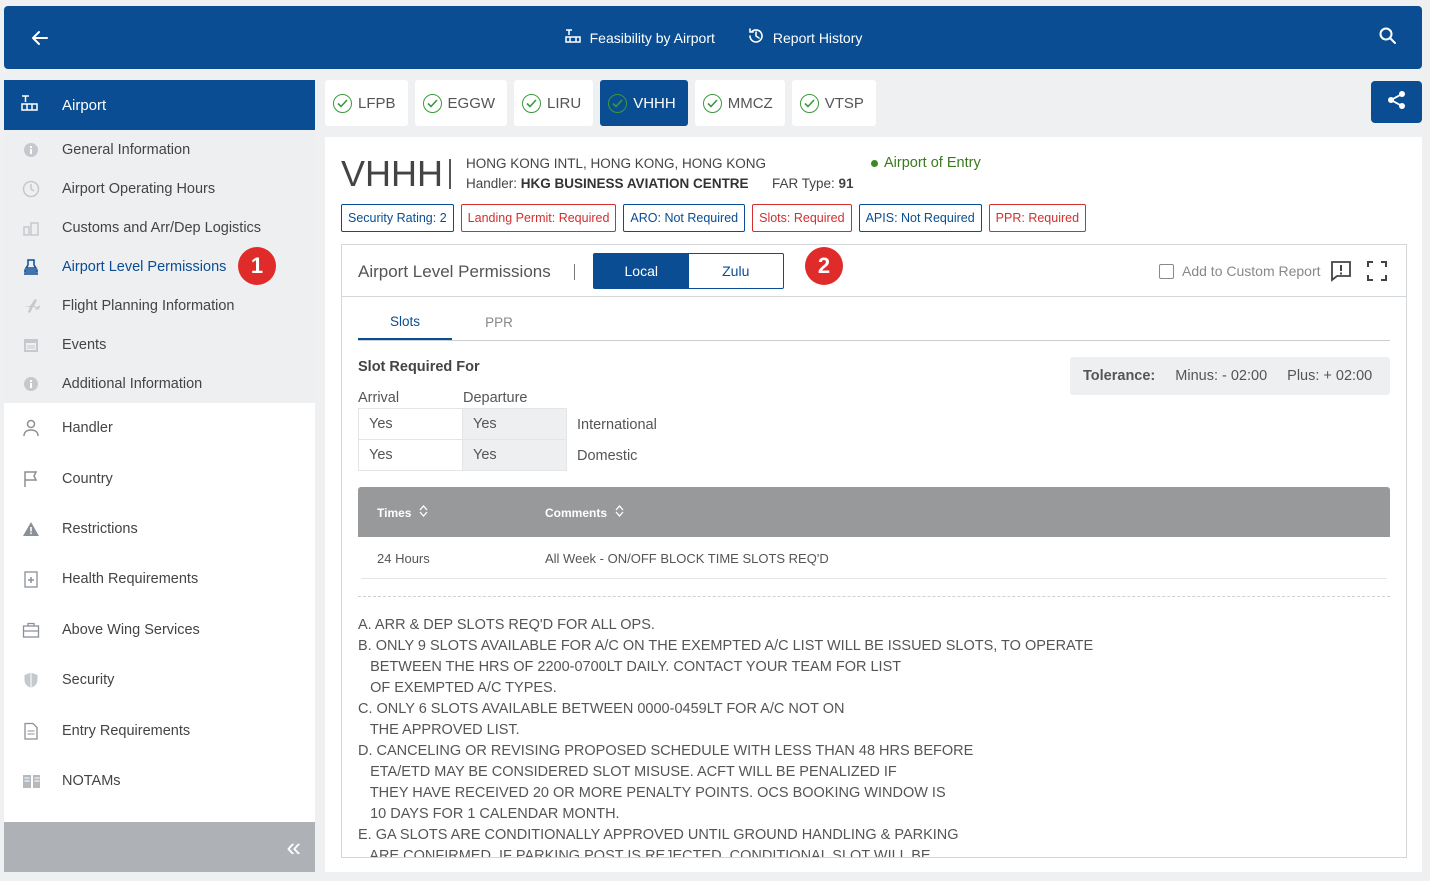  I want to click on handler-name: HKG BUSINESS AVIATION CENTRE, so click(634, 183).